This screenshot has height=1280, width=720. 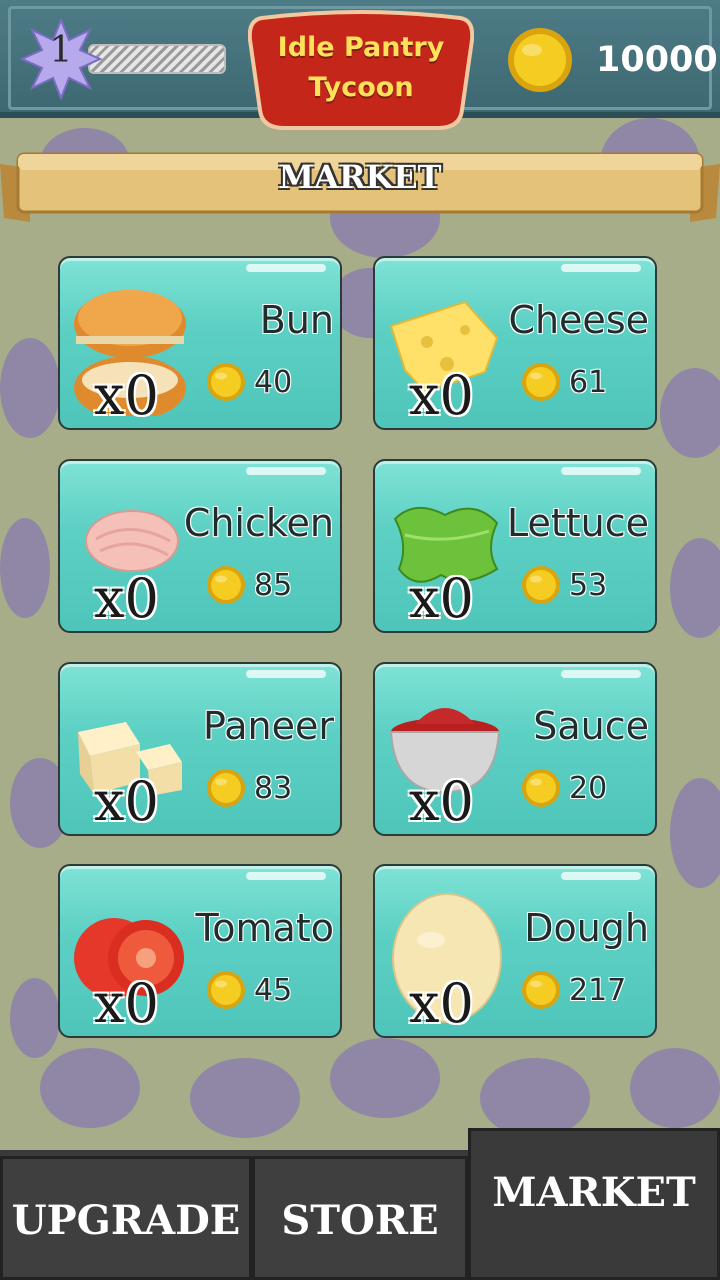 What do you see at coordinates (588, 382) in the screenshot?
I see `item-price: 61` at bounding box center [588, 382].